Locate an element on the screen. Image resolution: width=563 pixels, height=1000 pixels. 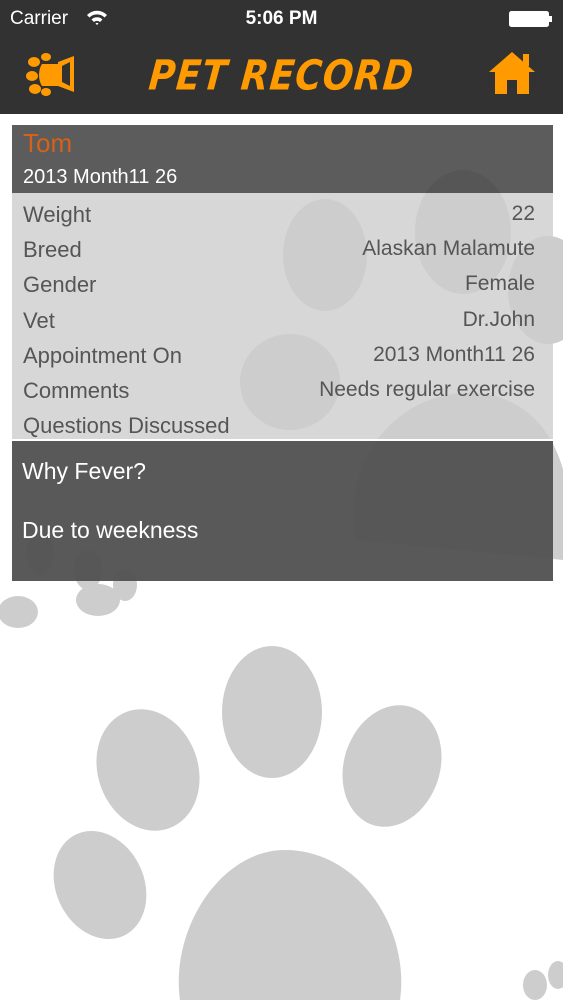
detail-row-gender: Gender Female is located at coordinates (282, 284).